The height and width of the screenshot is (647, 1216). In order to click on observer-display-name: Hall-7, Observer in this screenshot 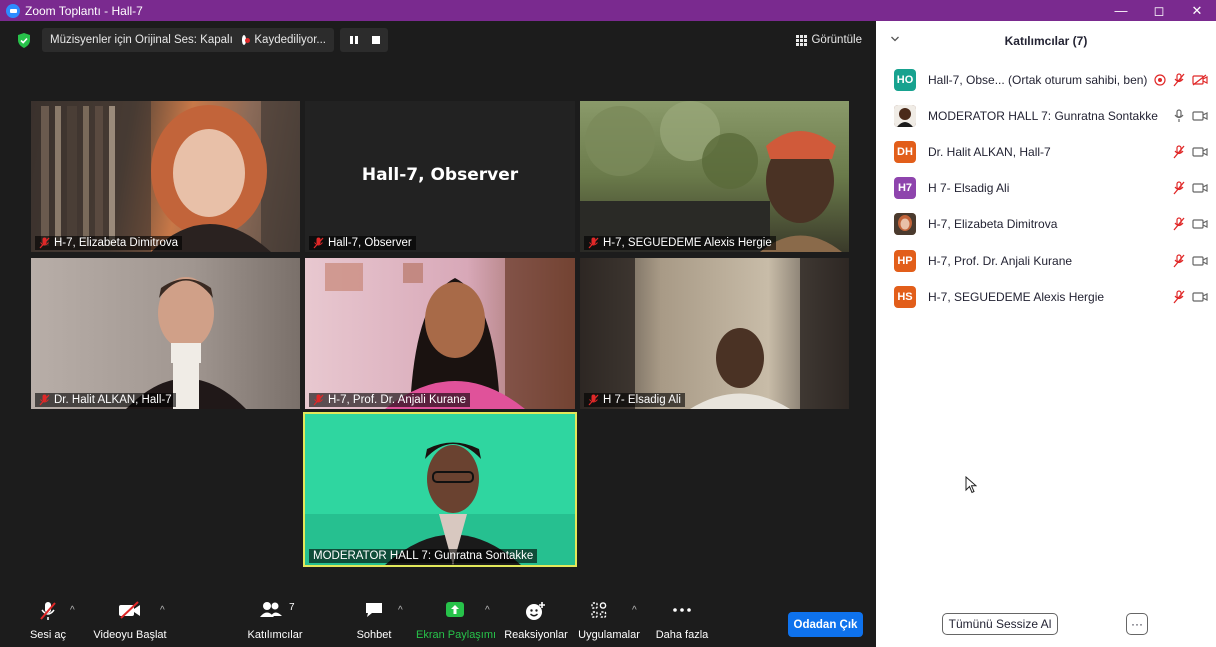, I will do `click(440, 175)`.